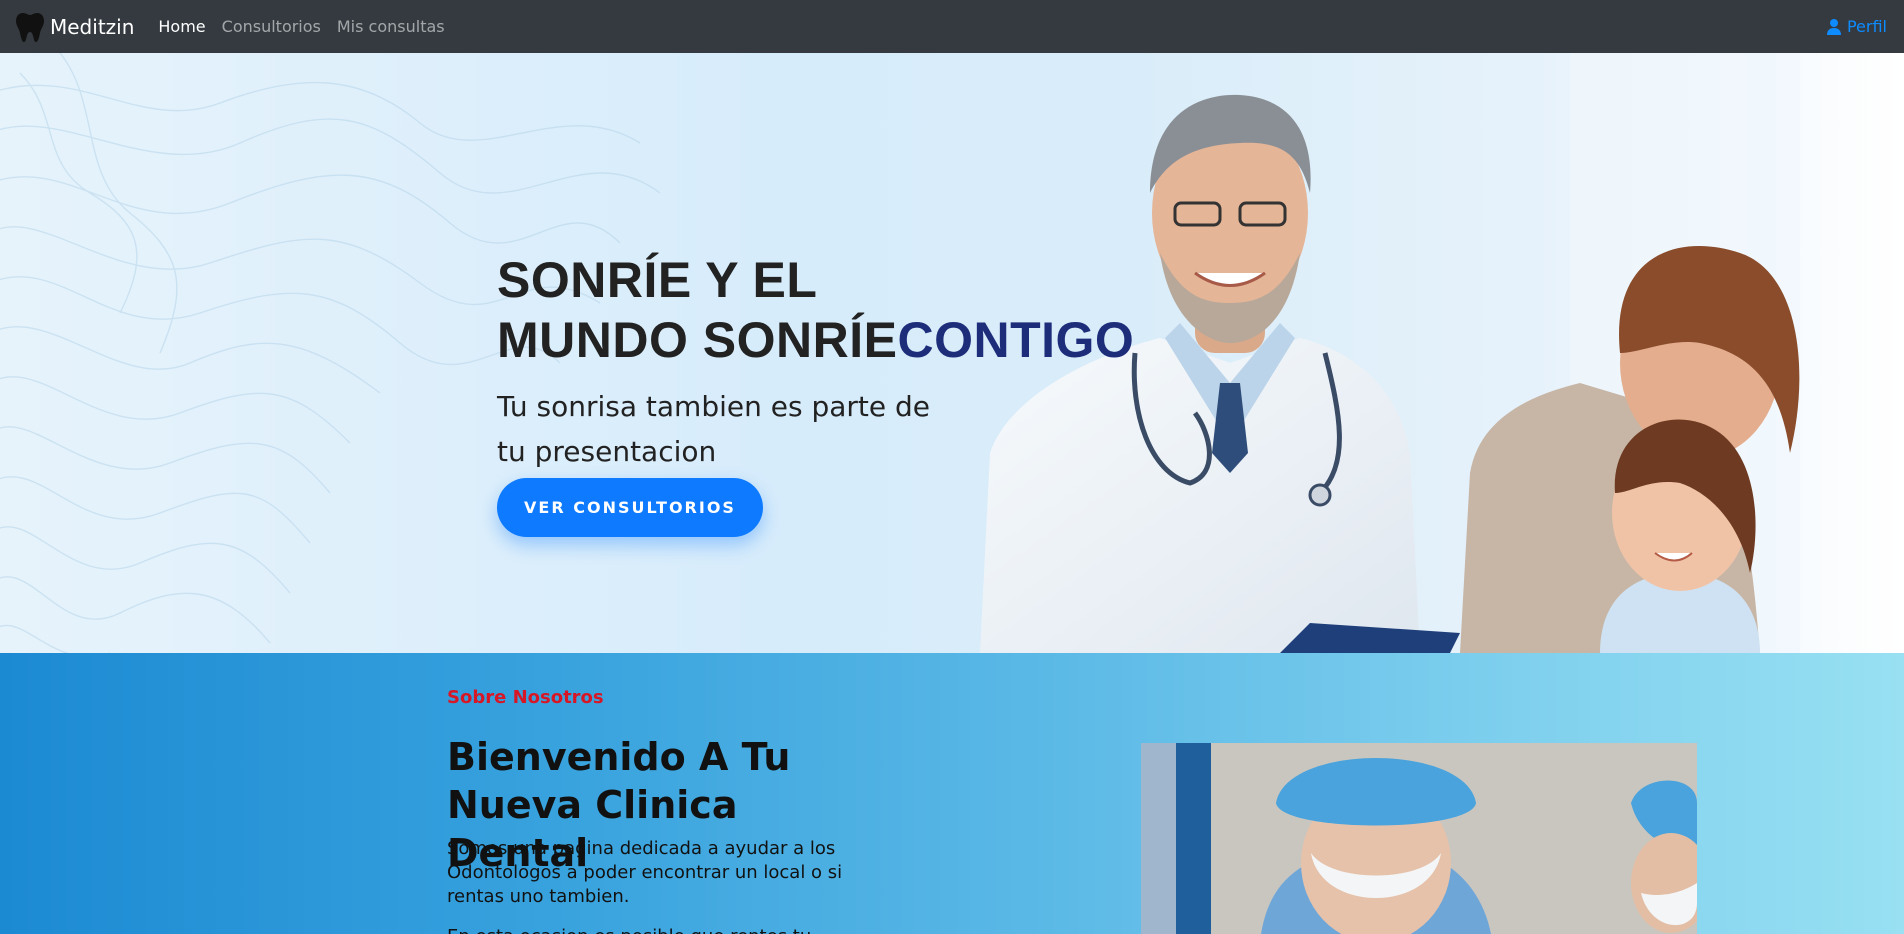 The image size is (1904, 934). What do you see at coordinates (271, 26) in the screenshot?
I see `nav-consultorios: Consultorios` at bounding box center [271, 26].